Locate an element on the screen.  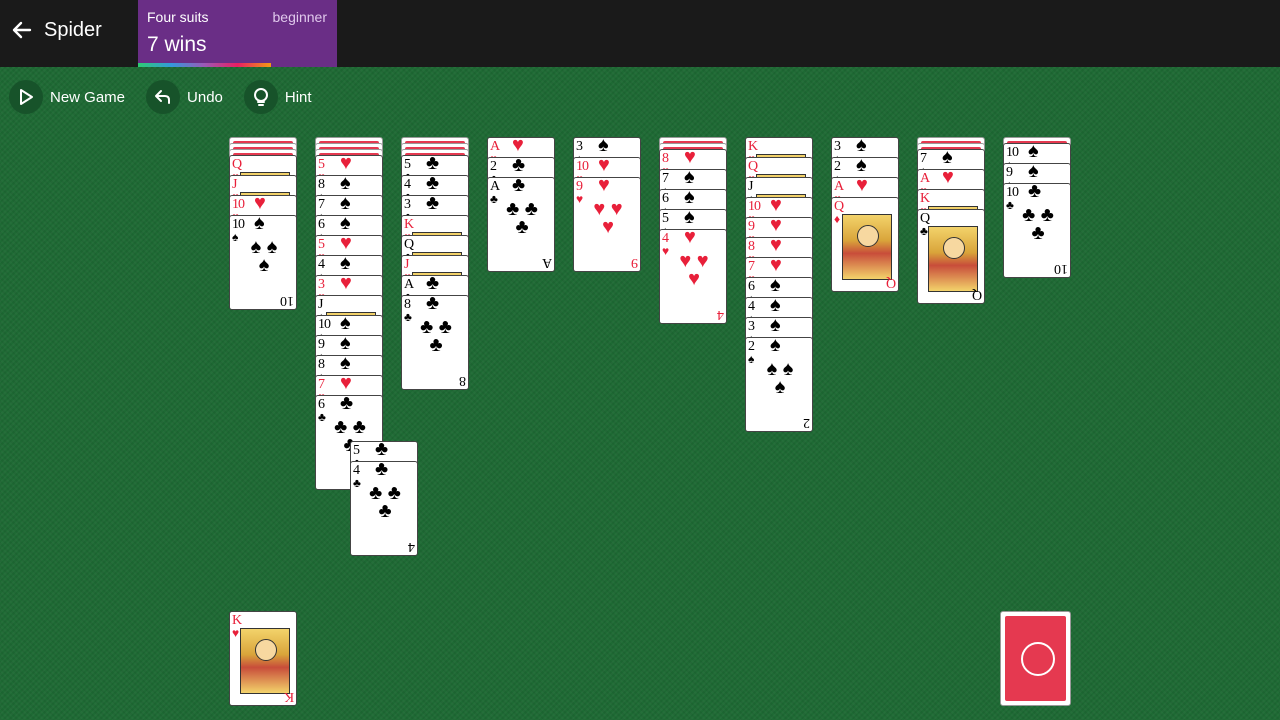
tableau-card: A♣♣♣ ♣ ♣A is located at coordinates (521, 224).